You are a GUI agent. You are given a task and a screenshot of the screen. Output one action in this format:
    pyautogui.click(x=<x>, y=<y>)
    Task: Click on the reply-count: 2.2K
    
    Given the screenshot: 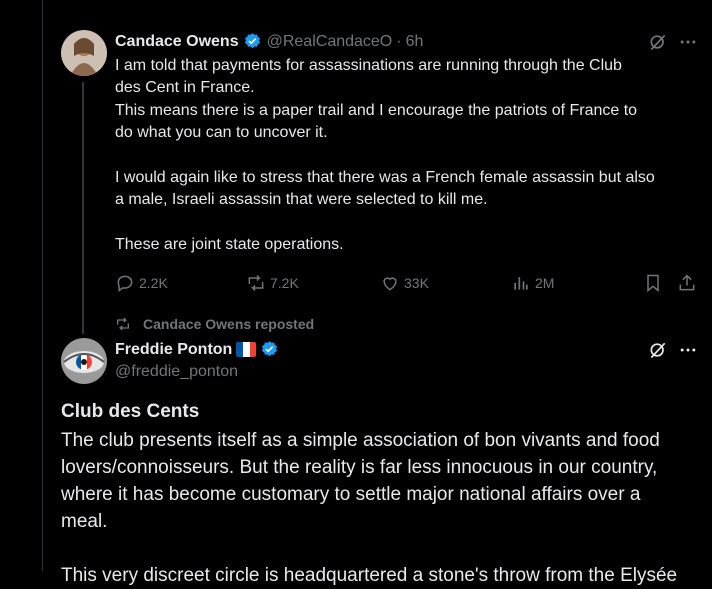 What is the action you would take?
    pyautogui.click(x=153, y=283)
    